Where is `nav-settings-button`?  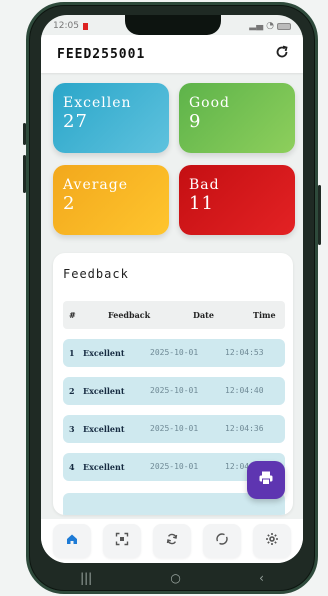 nav-settings-button is located at coordinates (272, 541).